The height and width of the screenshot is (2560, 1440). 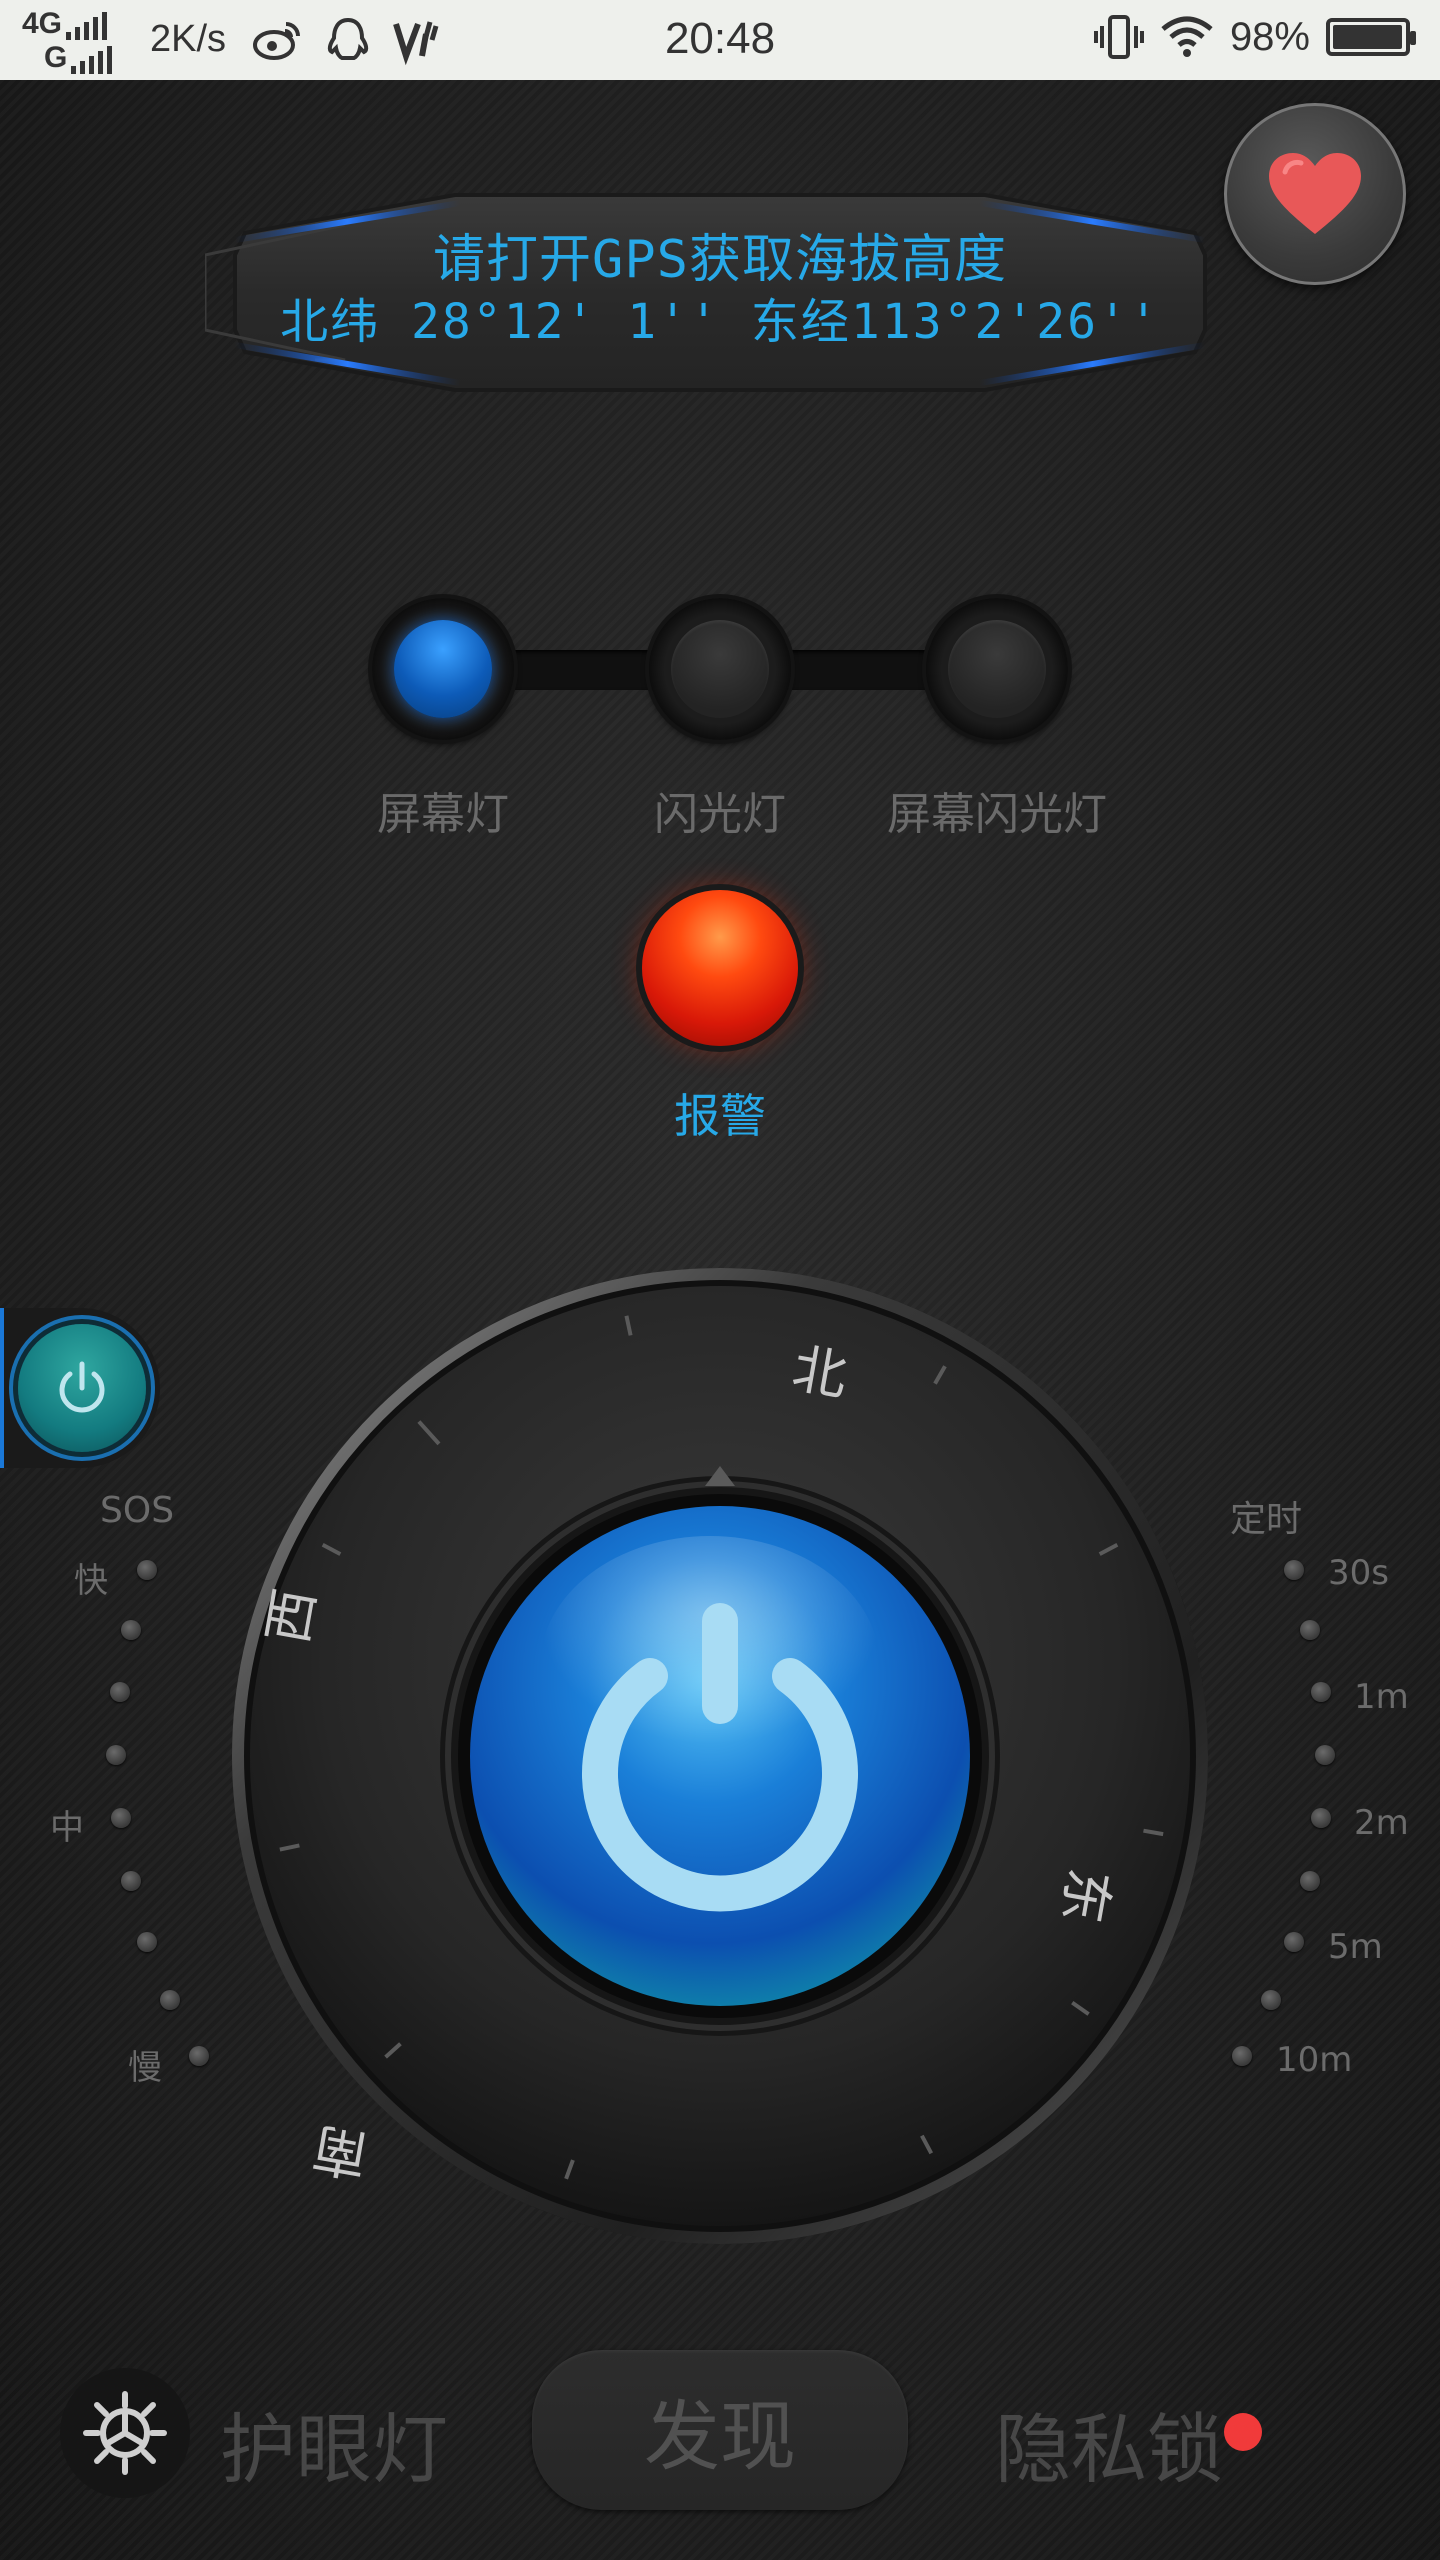 I want to click on compass-south: 南, so click(x=340, y=2151).